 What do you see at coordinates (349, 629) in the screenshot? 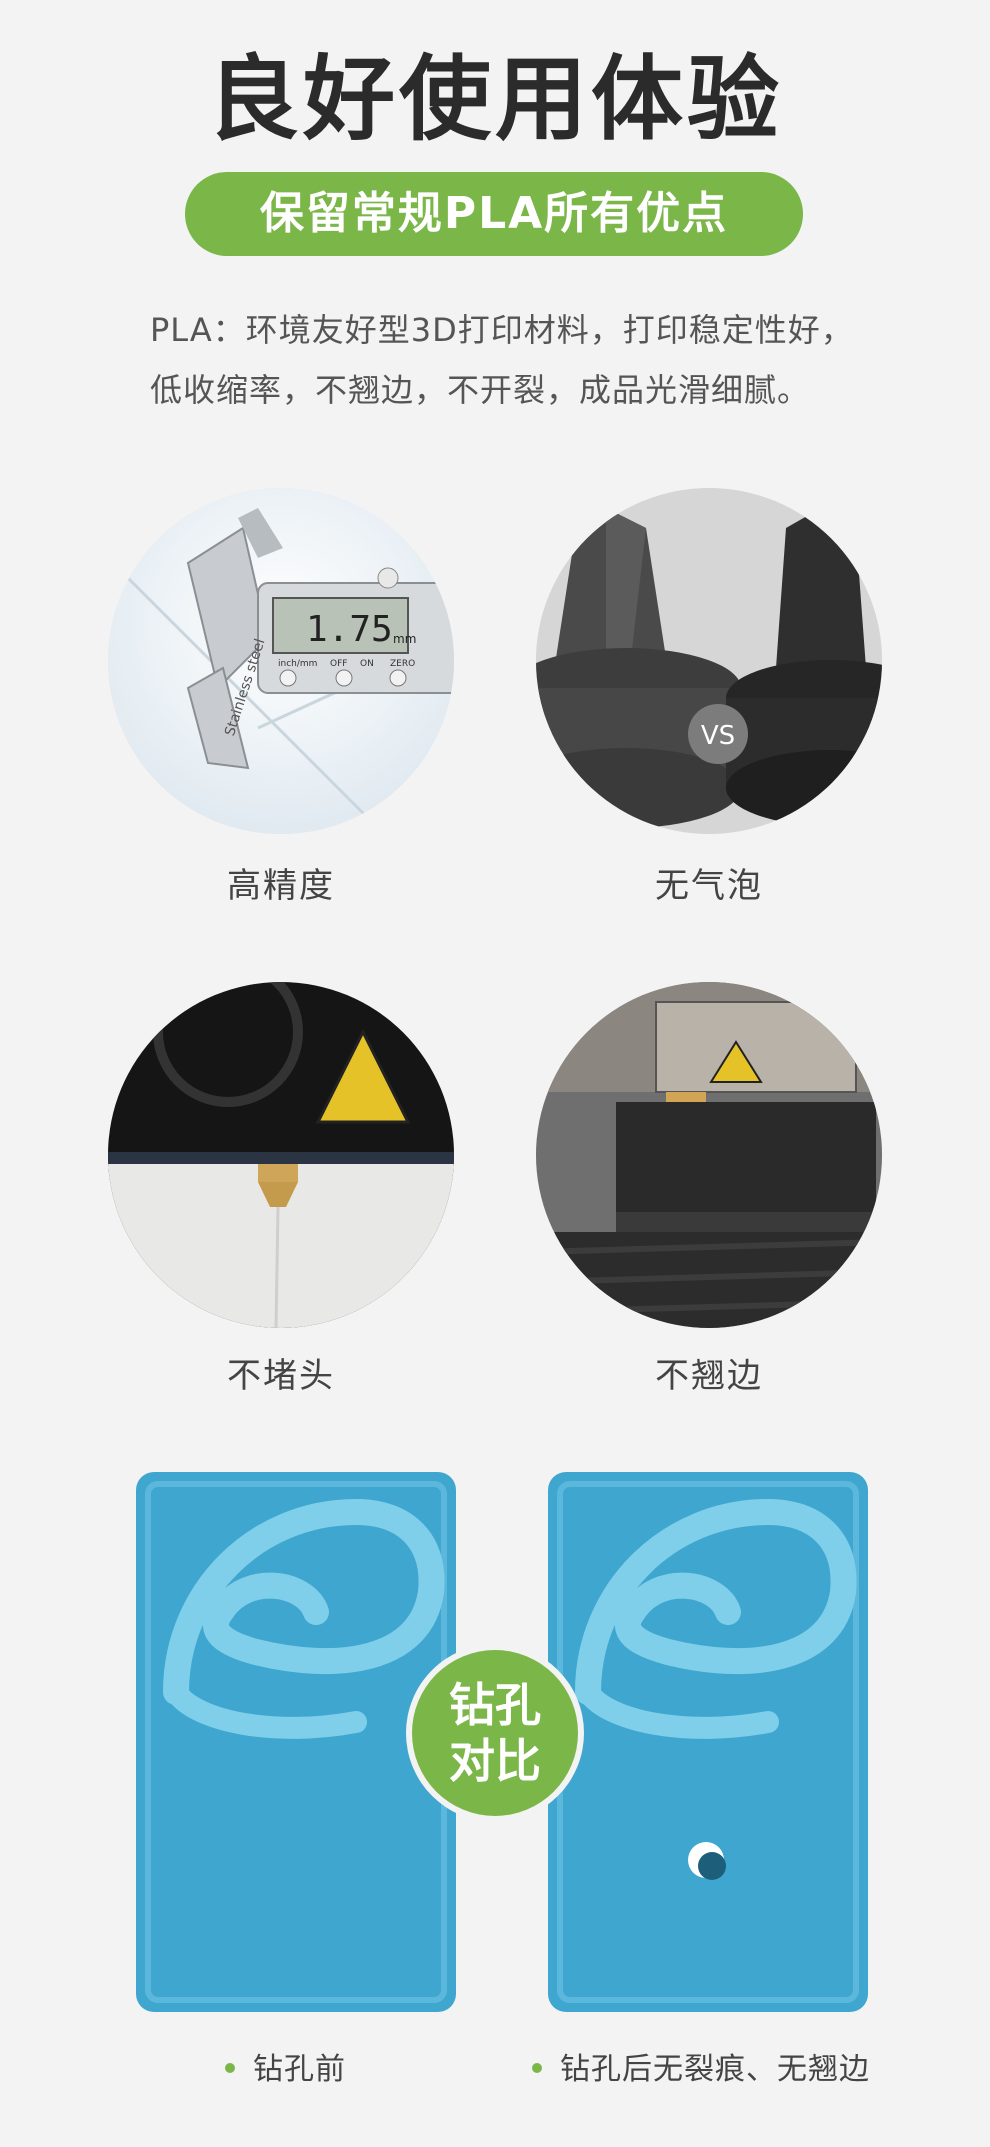
I see `caliper-reading-text: 1.75` at bounding box center [349, 629].